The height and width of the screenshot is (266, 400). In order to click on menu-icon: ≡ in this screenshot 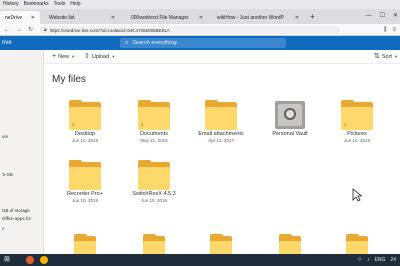, I will do `click(394, 30)`.